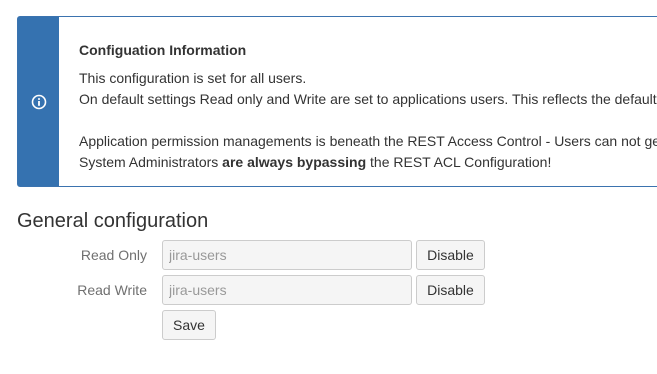 The height and width of the screenshot is (374, 657). I want to click on read-write-label: Read Write, so click(112, 290).